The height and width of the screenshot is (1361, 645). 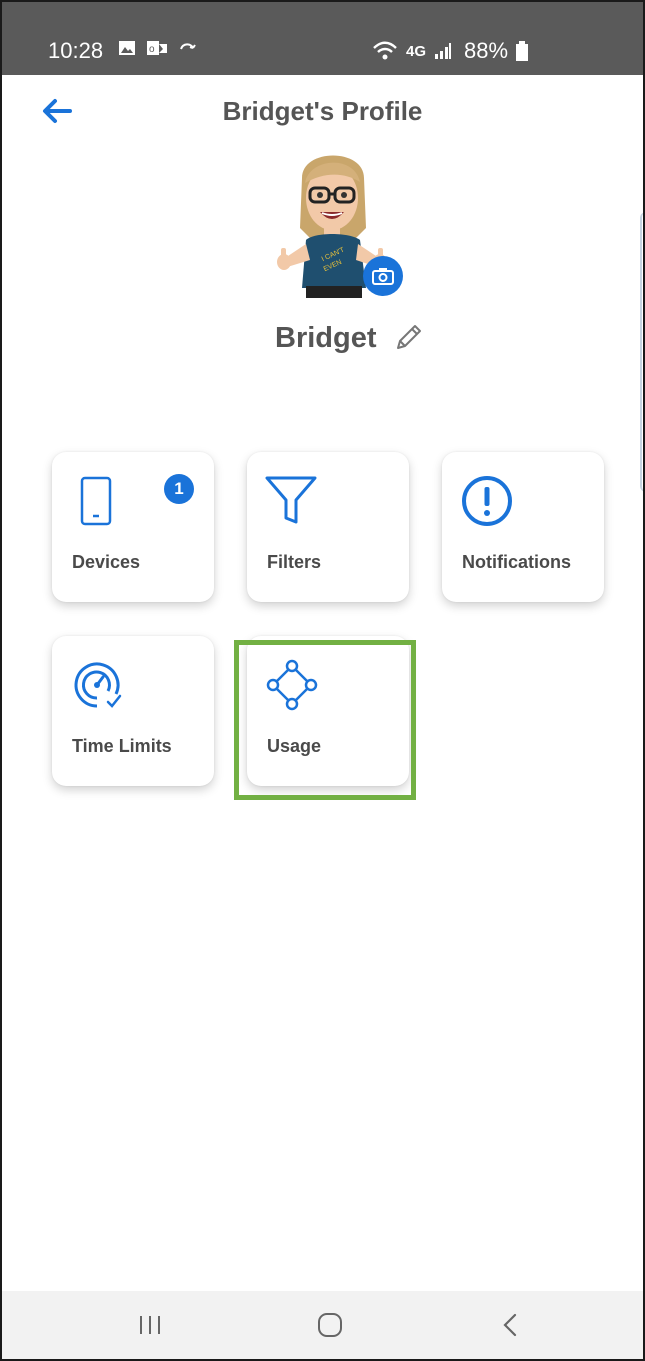 I want to click on profile-name: Bridget, so click(x=326, y=338).